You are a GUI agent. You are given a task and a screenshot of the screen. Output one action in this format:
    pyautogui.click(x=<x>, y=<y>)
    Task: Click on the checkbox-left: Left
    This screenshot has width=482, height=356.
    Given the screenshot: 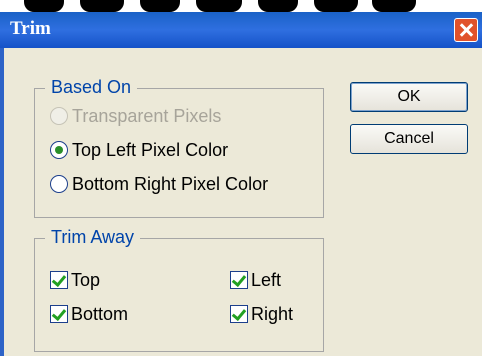 What is the action you would take?
    pyautogui.click(x=255, y=280)
    